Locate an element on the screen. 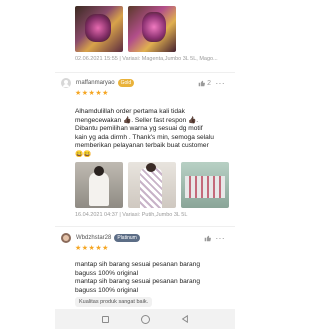 The width and height of the screenshot is (329, 329). review-line: mengecewakan 👍🏿. Seller fast respon 👍🏿. is located at coordinates (137, 120).